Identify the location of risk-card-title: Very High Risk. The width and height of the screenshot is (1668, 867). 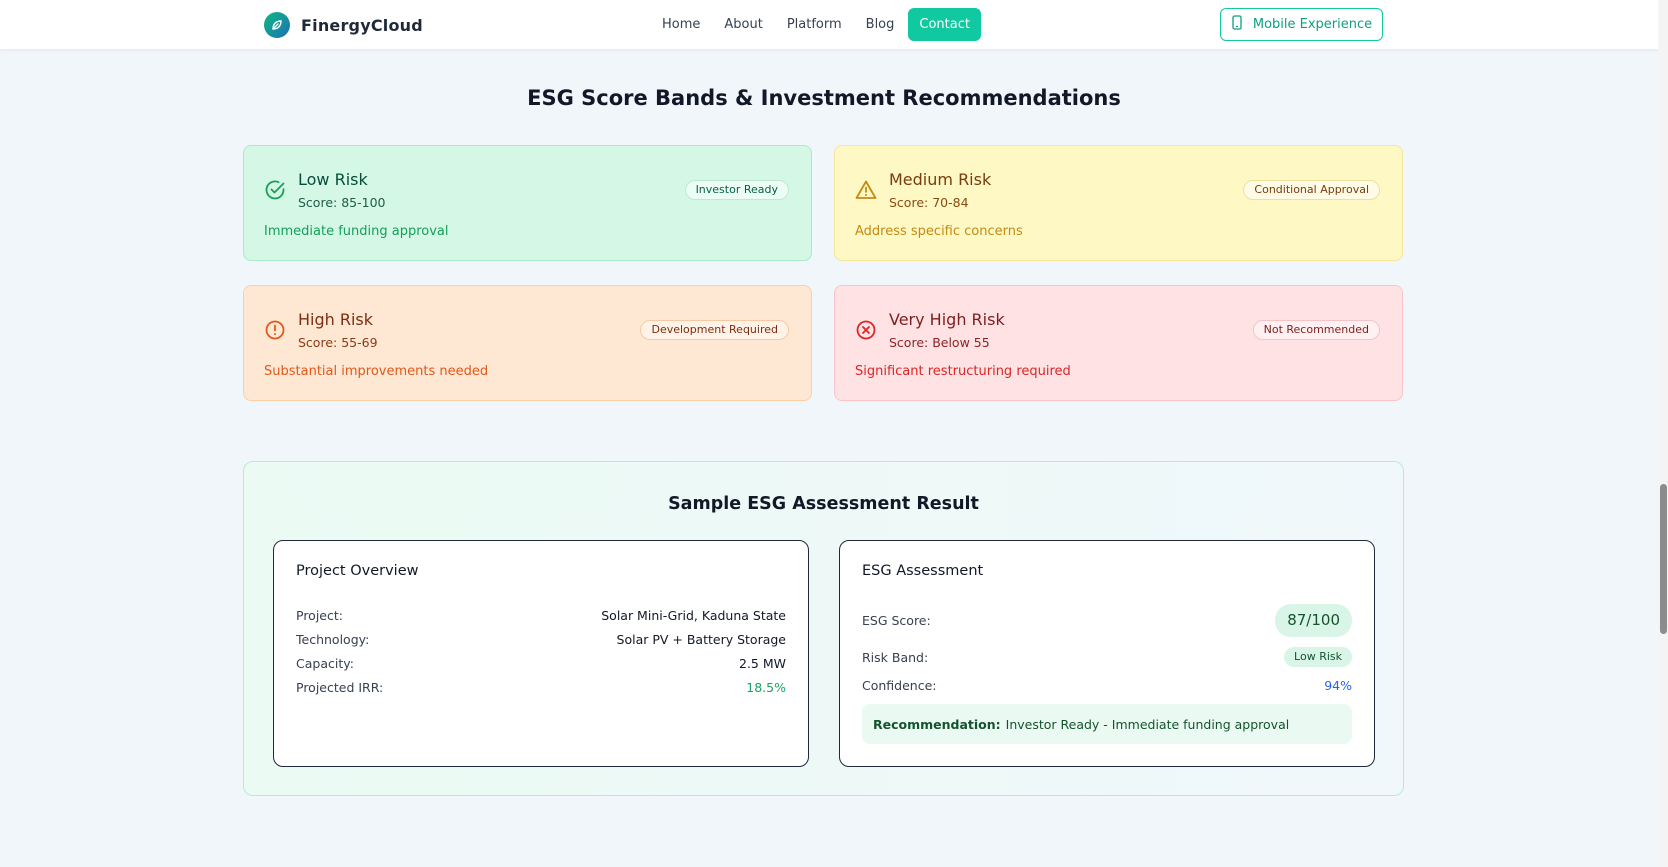
(947, 319).